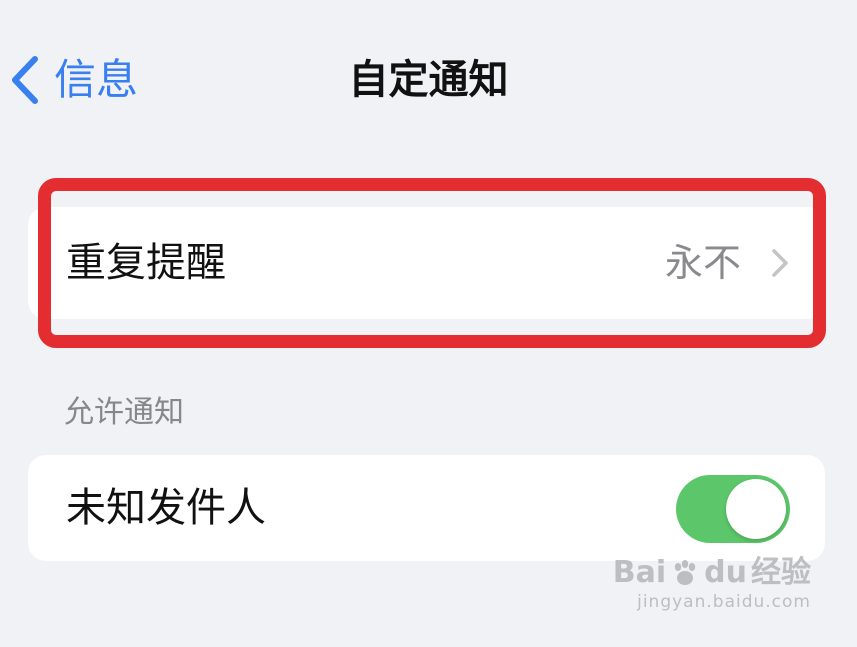  What do you see at coordinates (685, 572) in the screenshot?
I see `paw-icon` at bounding box center [685, 572].